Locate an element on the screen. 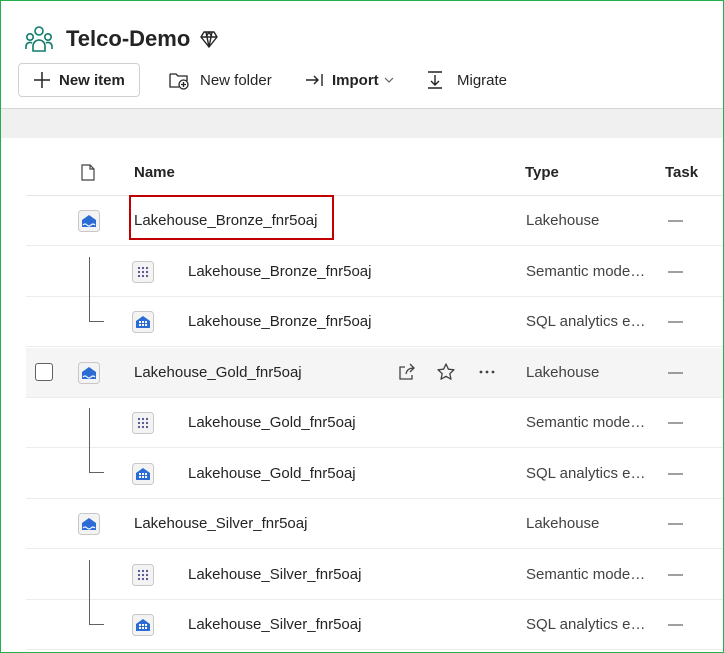 This screenshot has height=653, width=724. new-folder-button: New folder is located at coordinates (220, 80).